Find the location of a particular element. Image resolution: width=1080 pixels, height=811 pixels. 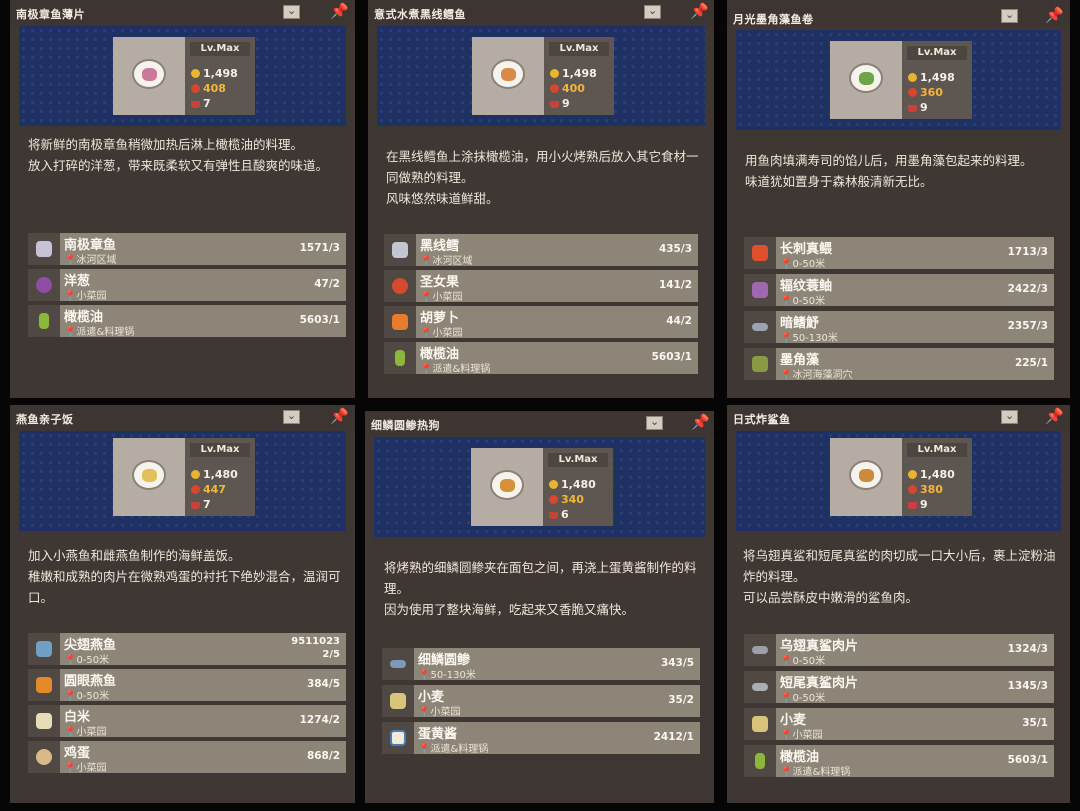

ingredient-row: 黑线鳕 📍冰河区域 435/3 is located at coordinates (541, 250).